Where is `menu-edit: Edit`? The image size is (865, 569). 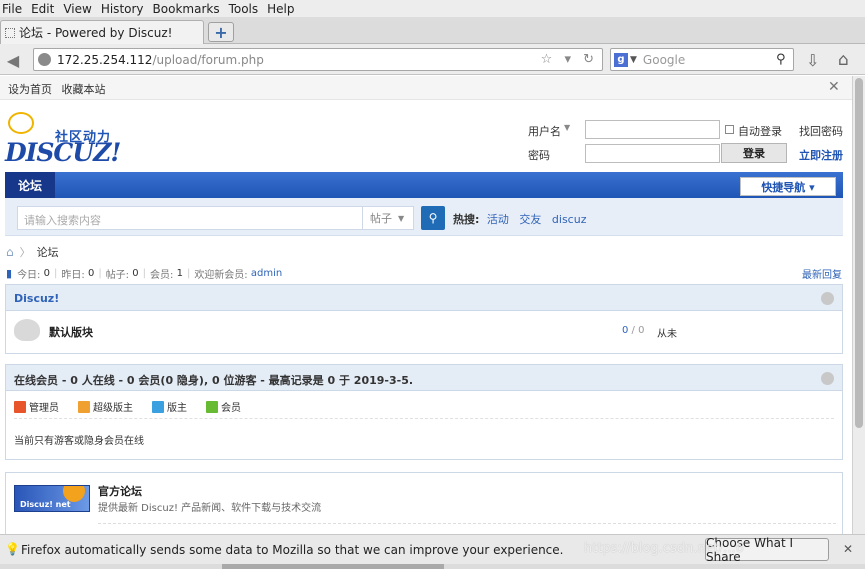 menu-edit: Edit is located at coordinates (42, 9).